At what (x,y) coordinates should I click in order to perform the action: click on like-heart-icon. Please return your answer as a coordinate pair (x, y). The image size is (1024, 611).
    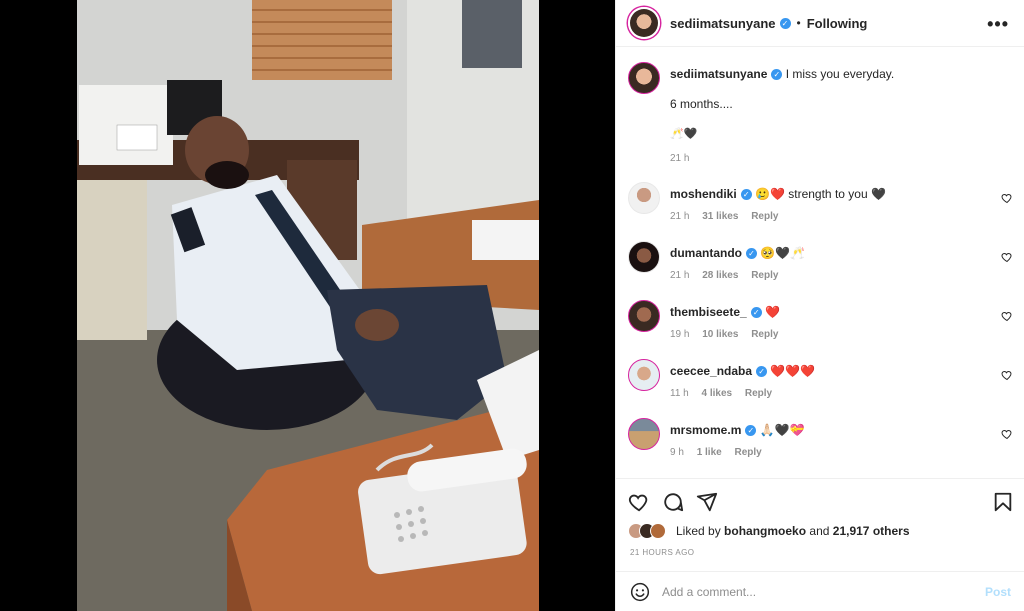
    Looking at the image, I should click on (639, 502).